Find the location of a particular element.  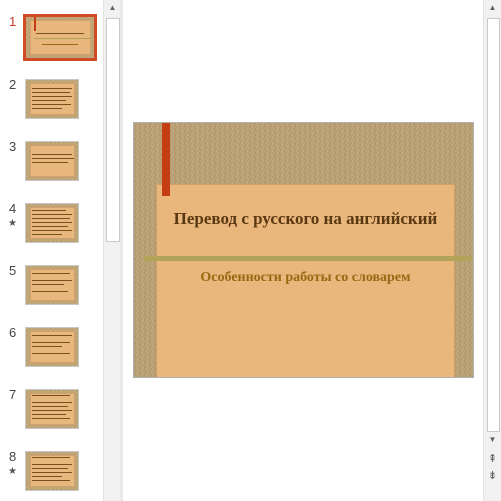

thumbnail-slide-7: 7 is located at coordinates (51, 413).